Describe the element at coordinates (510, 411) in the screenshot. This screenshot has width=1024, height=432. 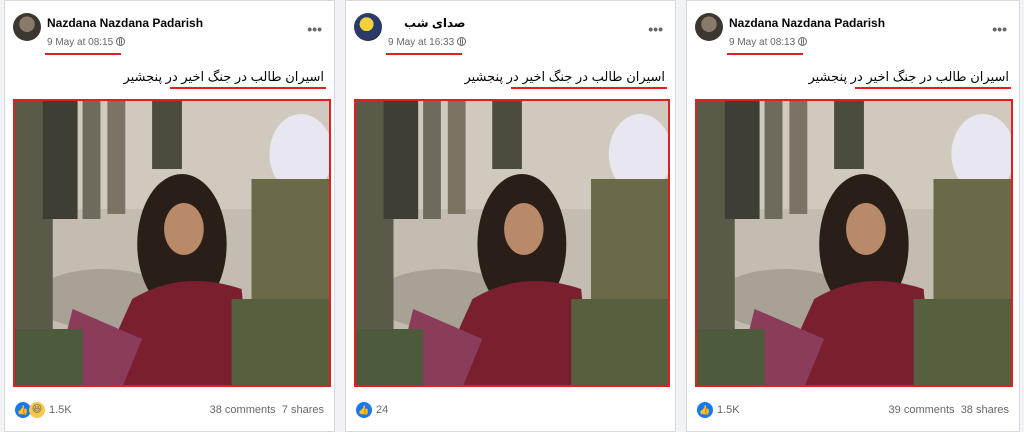
I see `post-footer: 👍 24` at that location.